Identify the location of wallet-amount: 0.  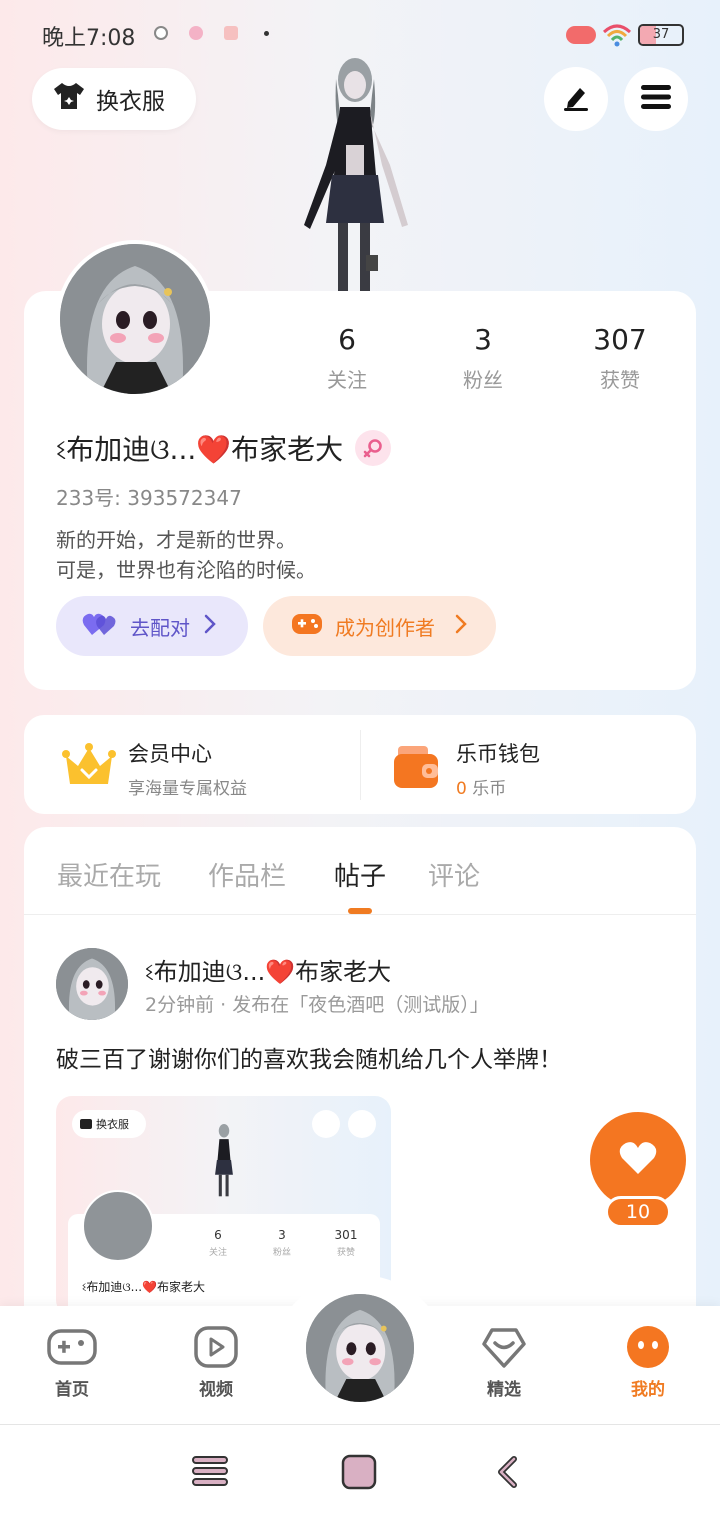
(461, 789).